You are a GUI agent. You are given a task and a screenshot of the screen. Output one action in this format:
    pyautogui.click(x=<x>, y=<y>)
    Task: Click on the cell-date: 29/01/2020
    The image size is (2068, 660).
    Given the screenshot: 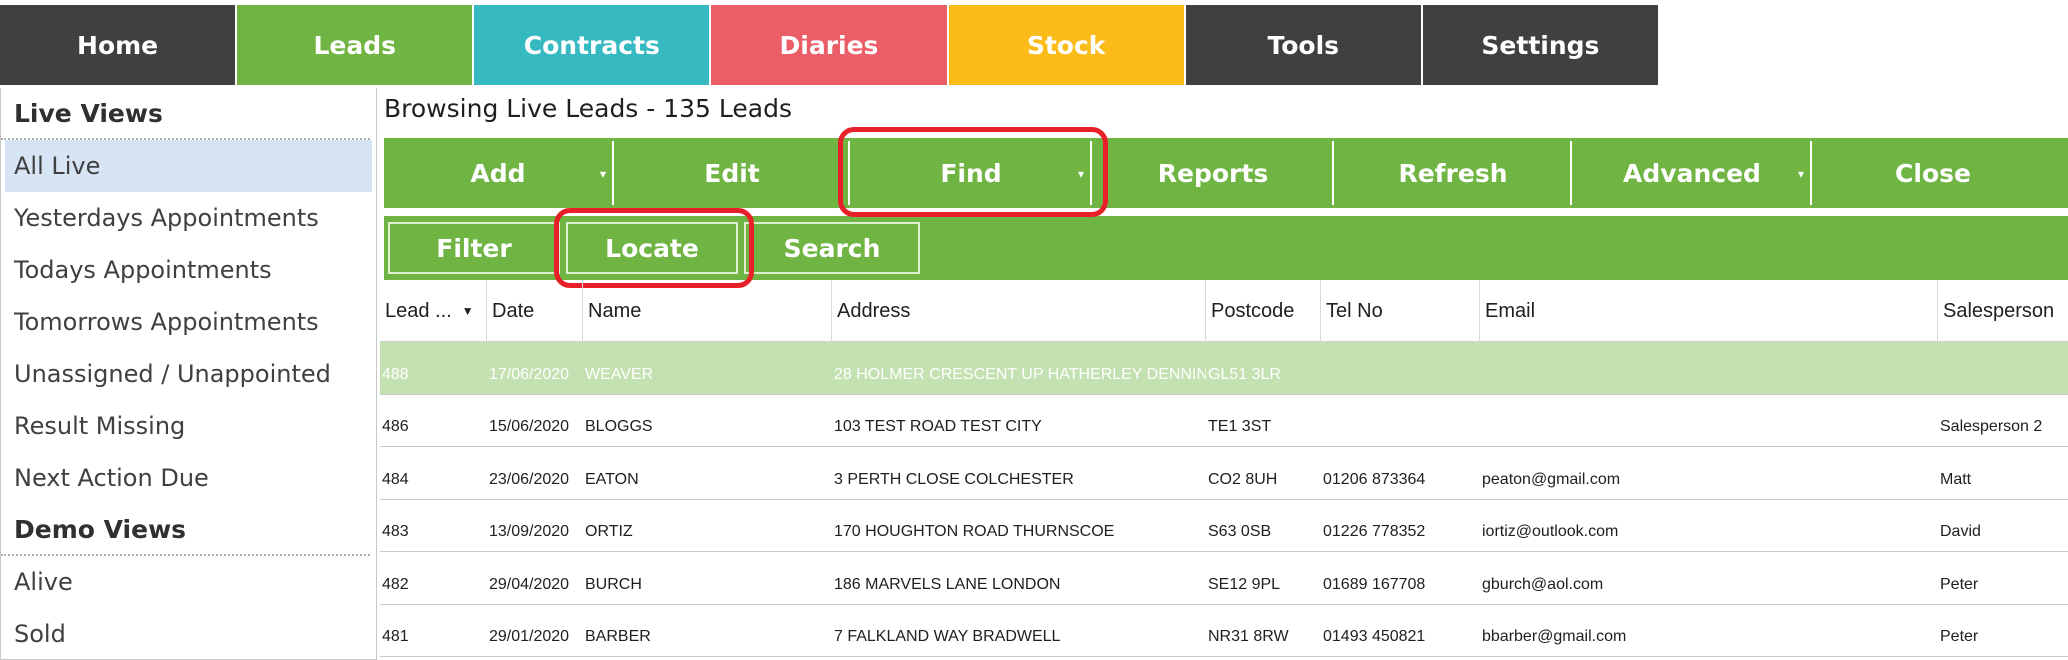 What is the action you would take?
    pyautogui.click(x=529, y=636)
    